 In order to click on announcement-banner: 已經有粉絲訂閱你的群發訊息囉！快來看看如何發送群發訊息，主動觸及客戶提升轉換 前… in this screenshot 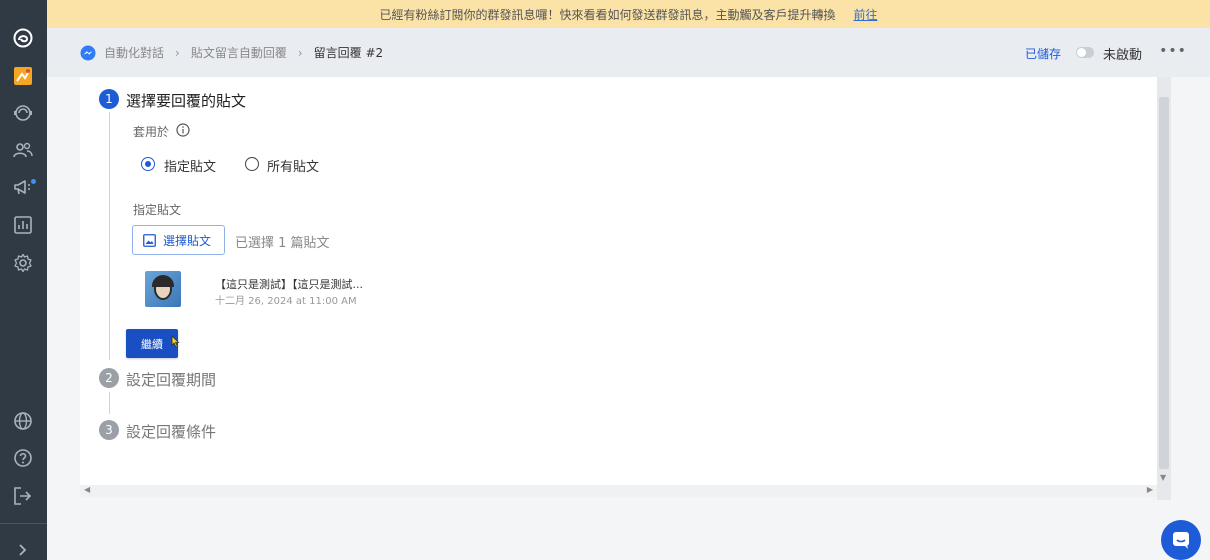, I will do `click(628, 14)`.